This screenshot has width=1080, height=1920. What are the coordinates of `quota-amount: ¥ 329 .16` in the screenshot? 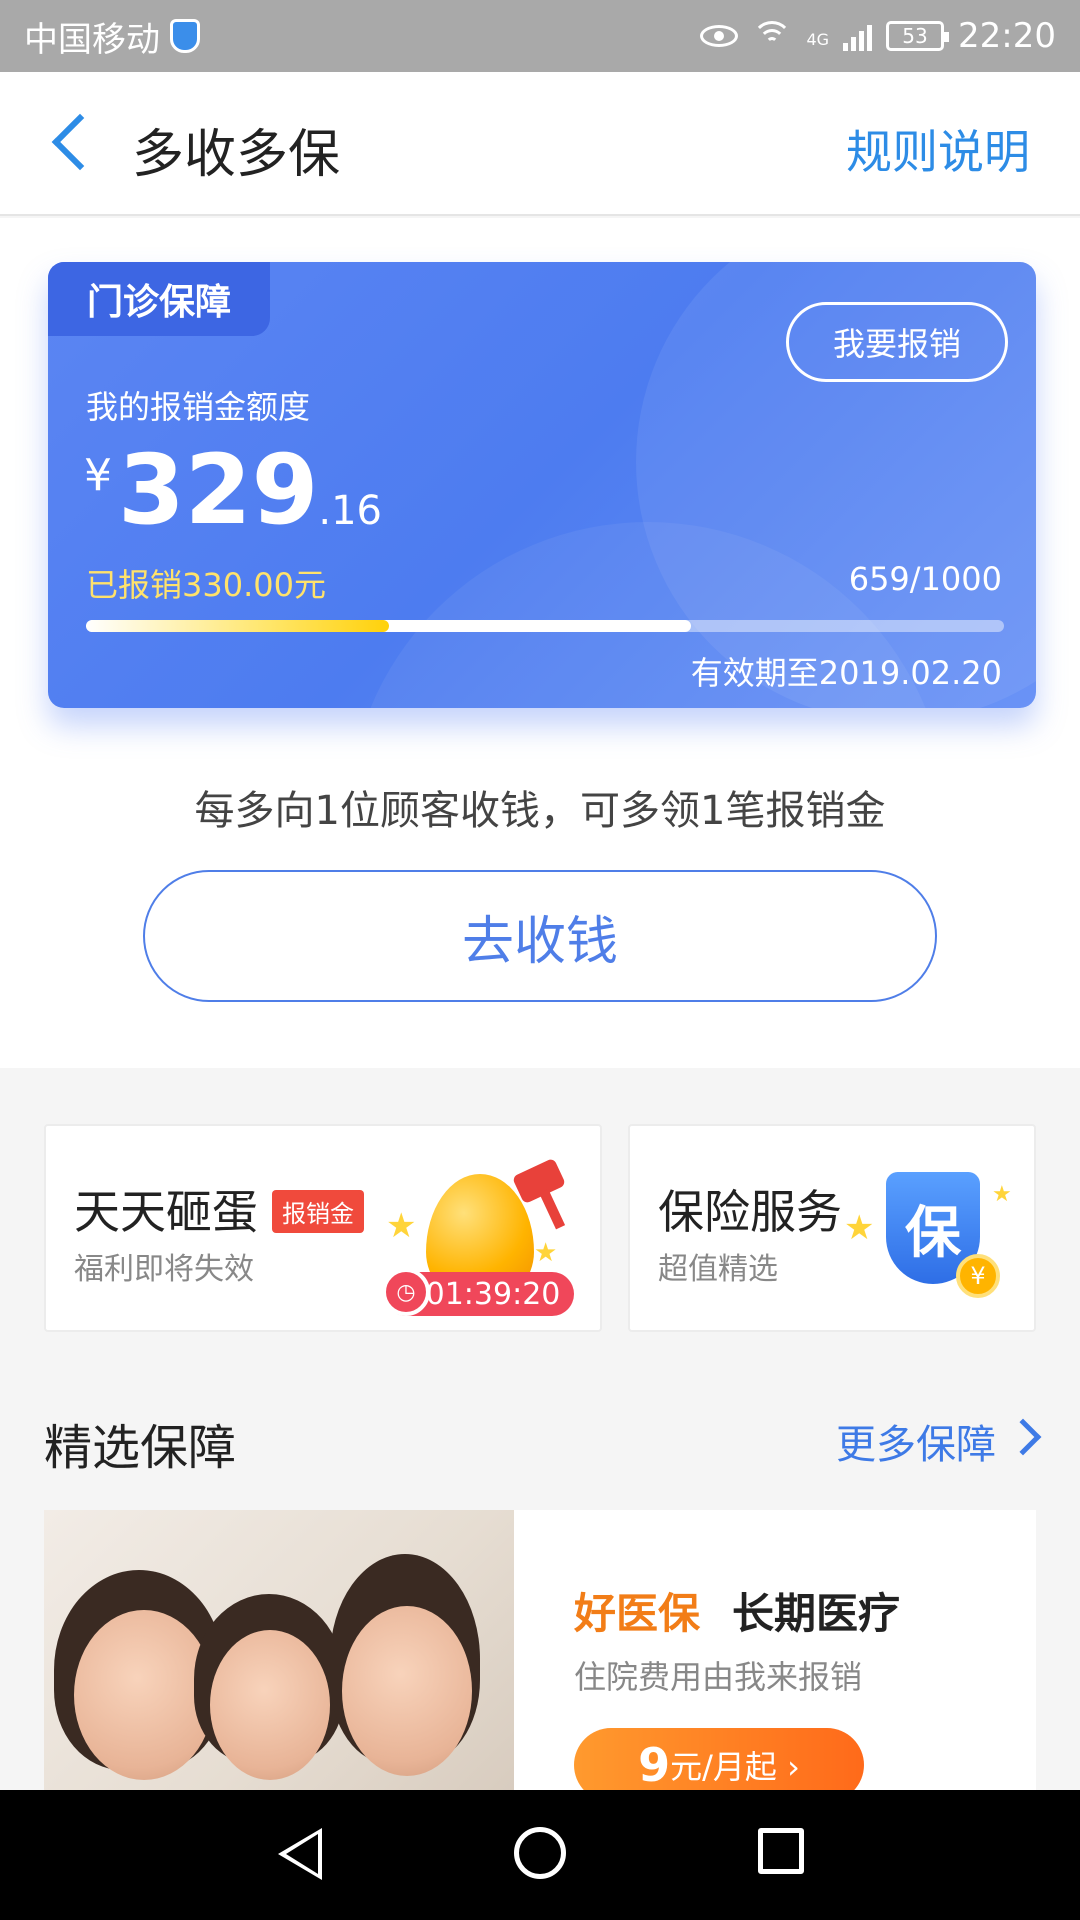 It's located at (233, 490).